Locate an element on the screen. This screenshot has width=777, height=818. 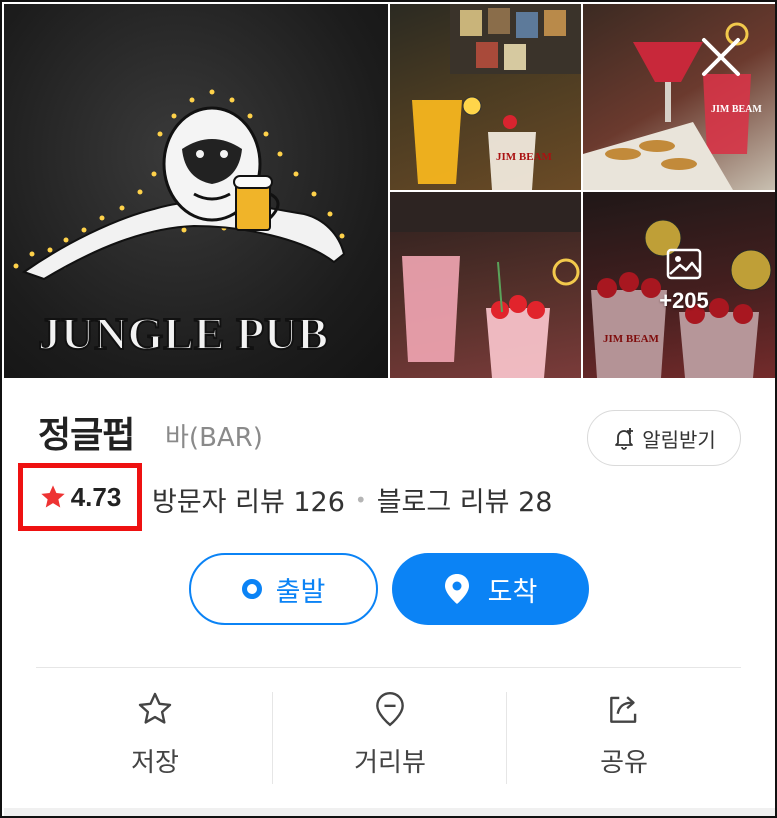
share-button: 공유 is located at coordinates (624, 738).